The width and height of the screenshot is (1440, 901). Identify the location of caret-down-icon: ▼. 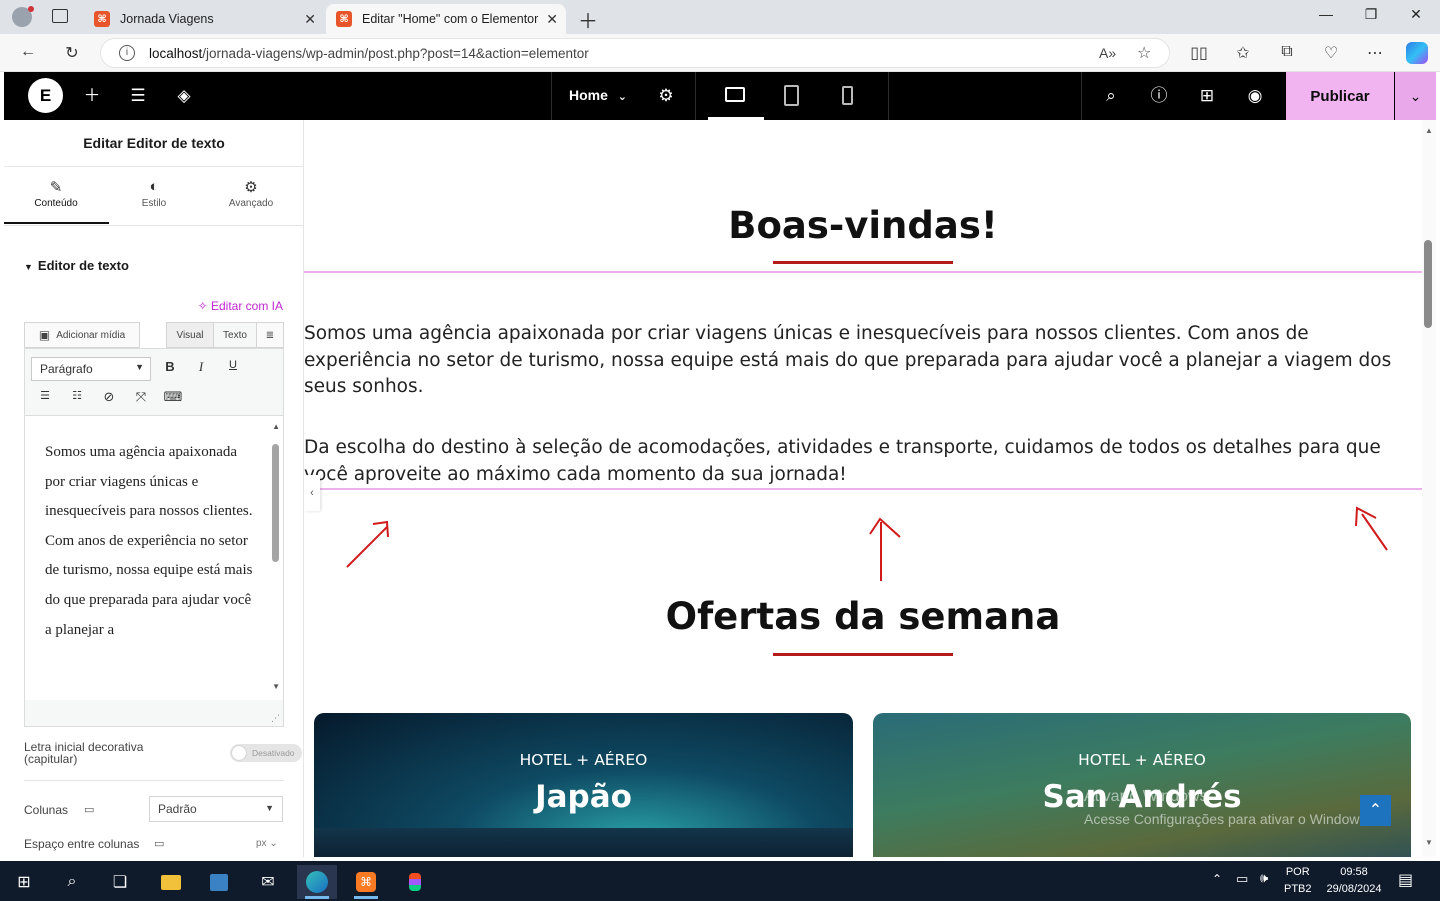
(28, 267).